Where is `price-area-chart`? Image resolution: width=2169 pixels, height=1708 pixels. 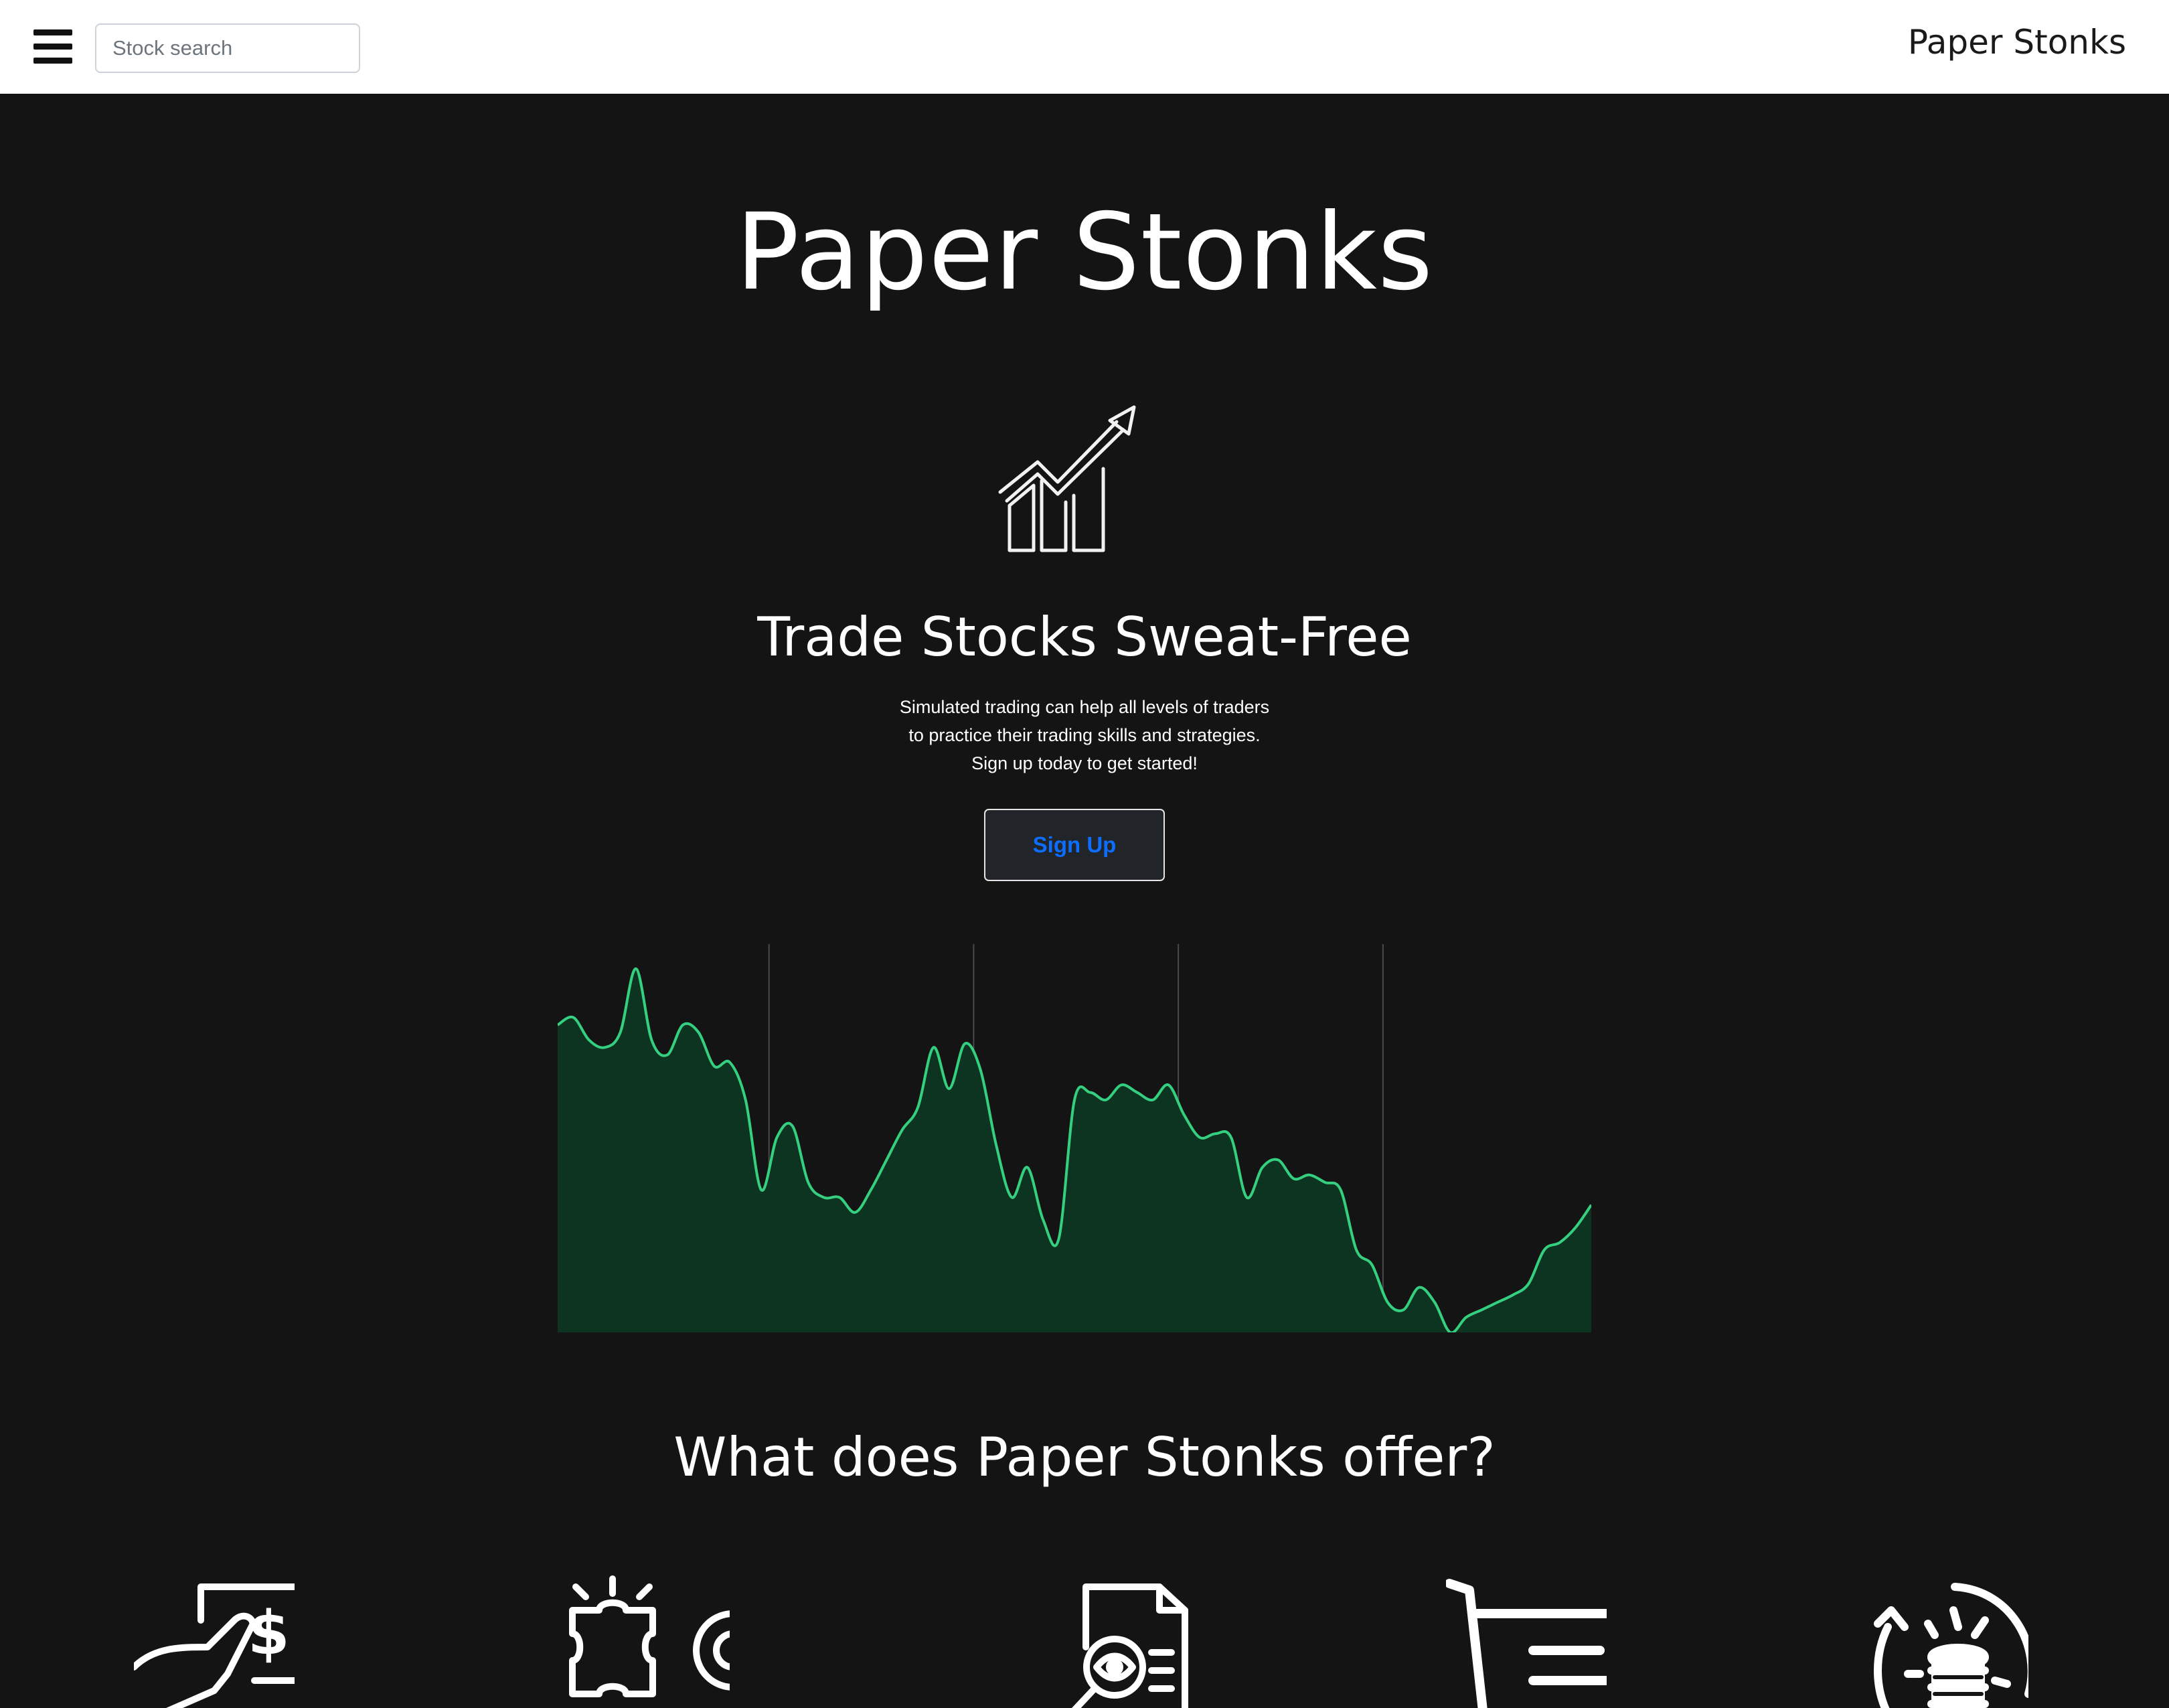 price-area-chart is located at coordinates (1074, 1138).